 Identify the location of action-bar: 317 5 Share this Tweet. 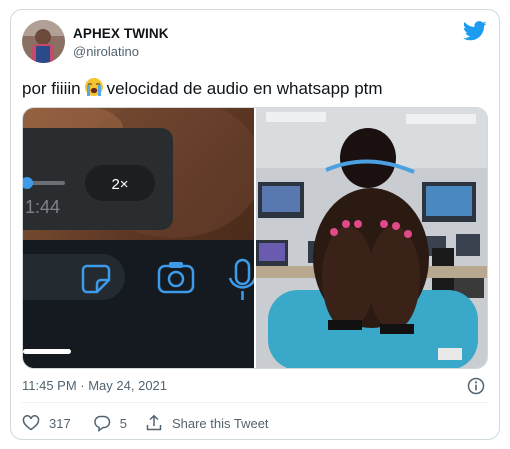
(145, 423).